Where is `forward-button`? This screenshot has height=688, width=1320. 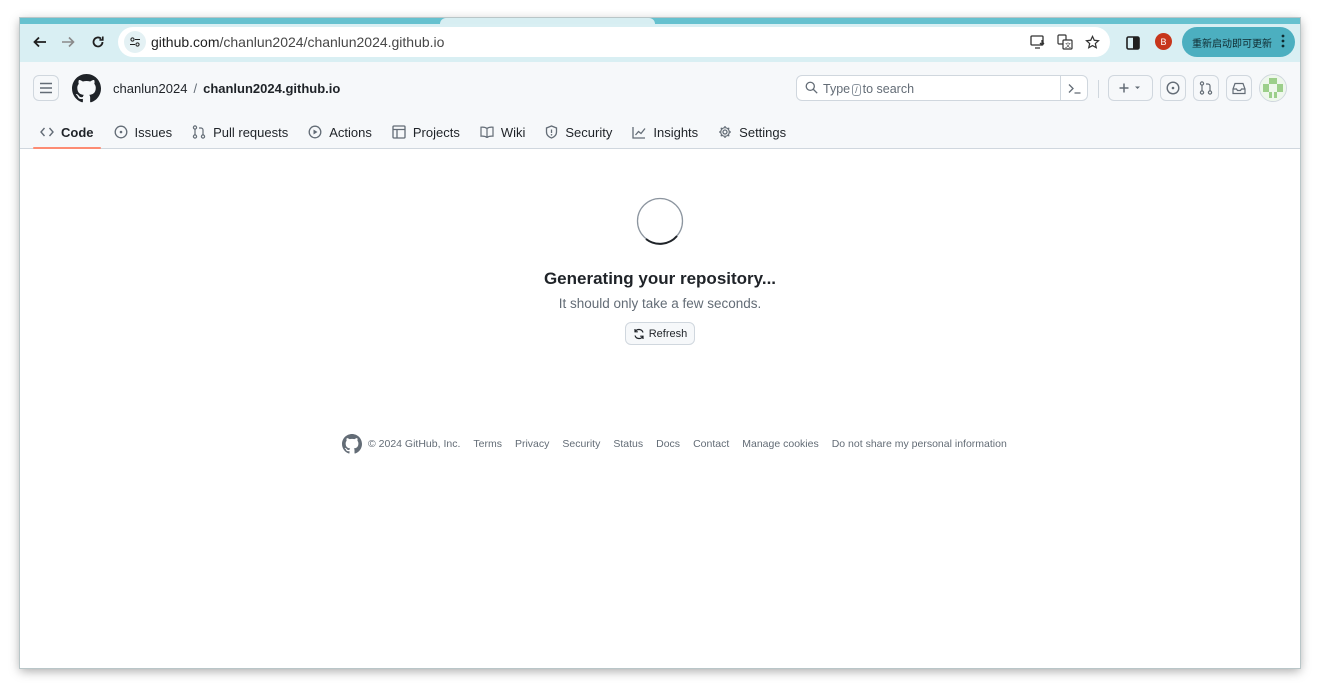 forward-button is located at coordinates (68, 42).